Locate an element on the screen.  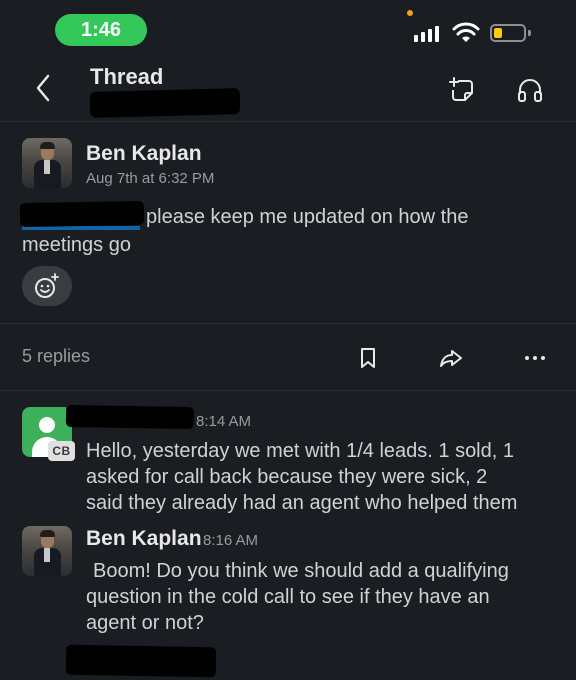
battery-icon is located at coordinates (508, 33).